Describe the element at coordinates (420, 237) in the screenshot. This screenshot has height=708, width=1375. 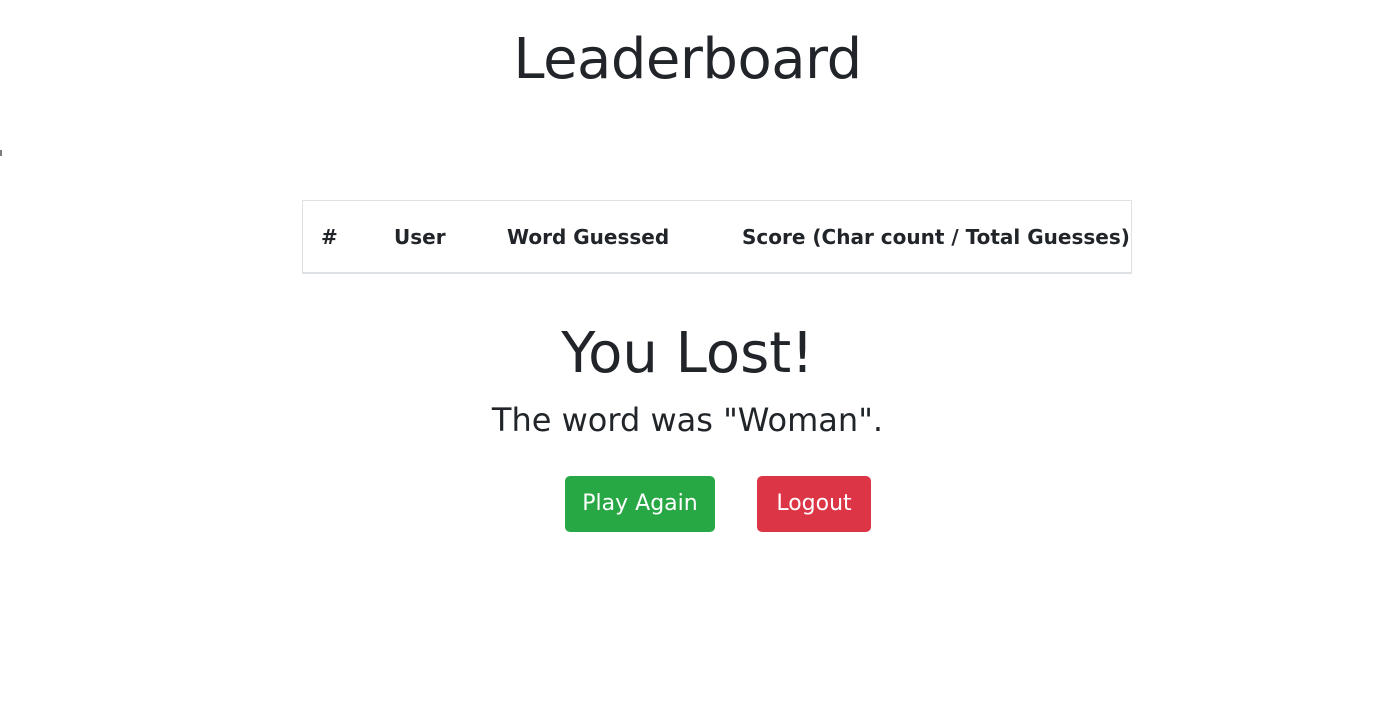
I see `column-header-user: User` at that location.